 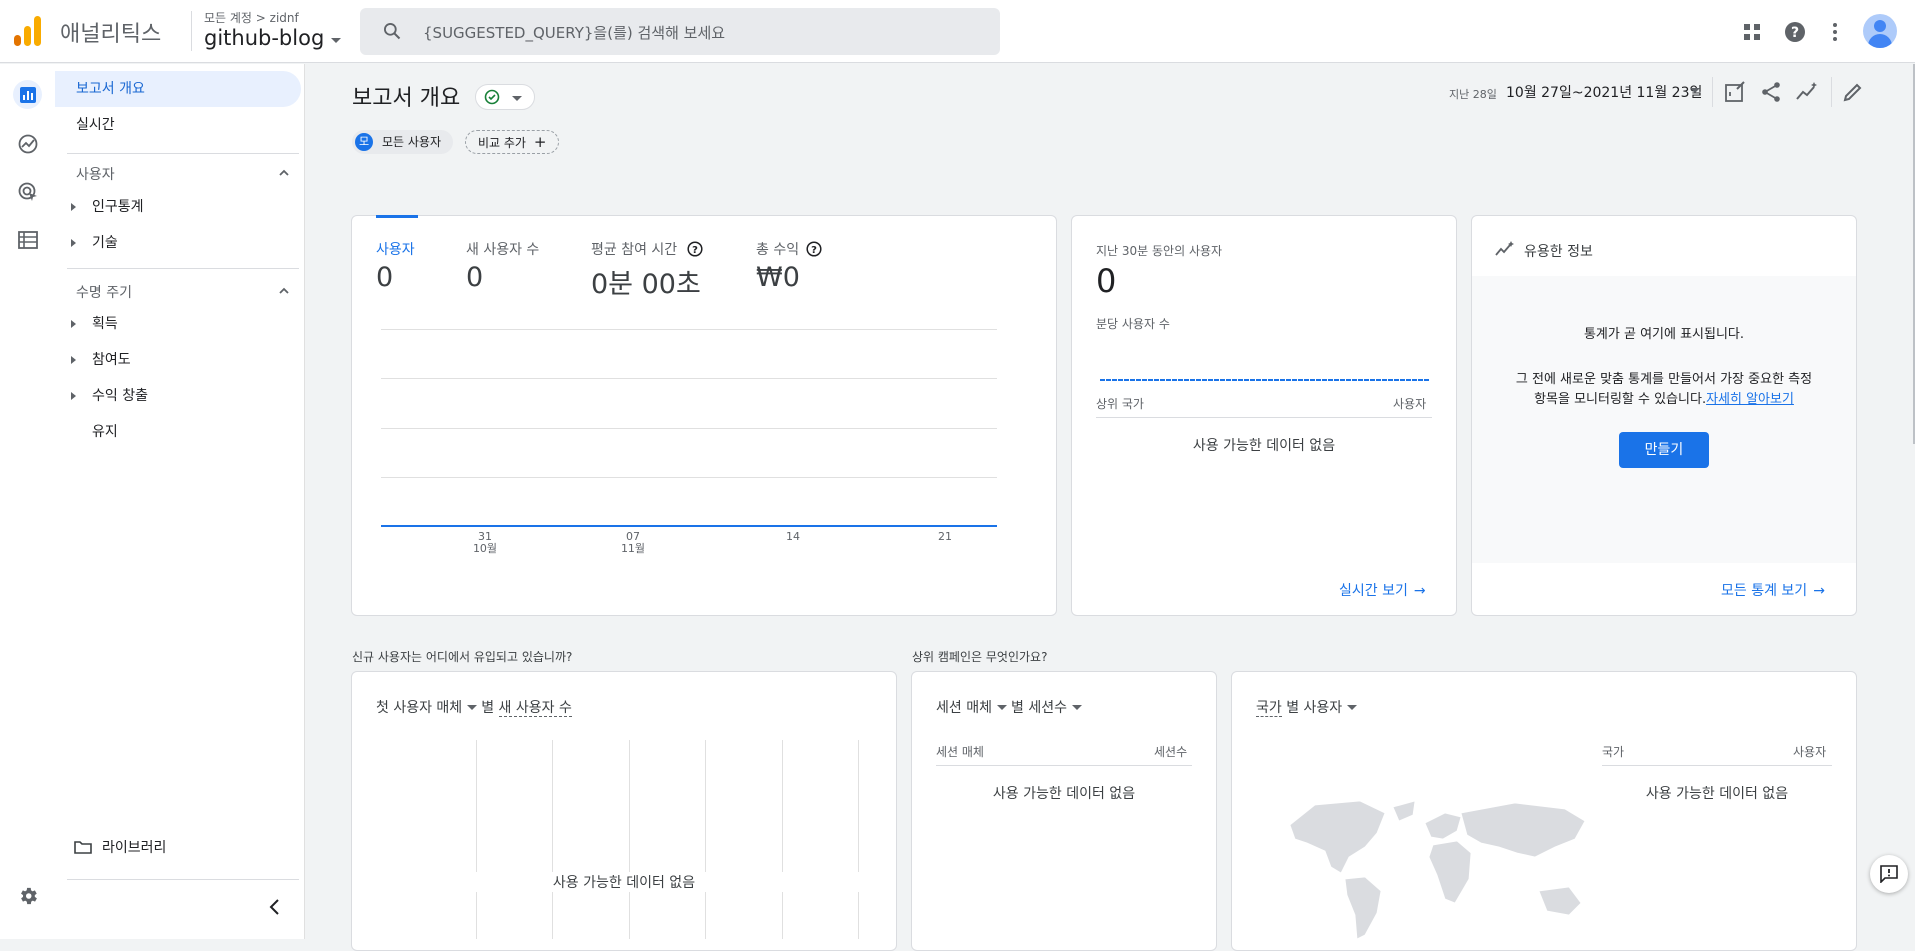 I want to click on country-dropdown: 국가 별 사용자, so click(x=1308, y=707).